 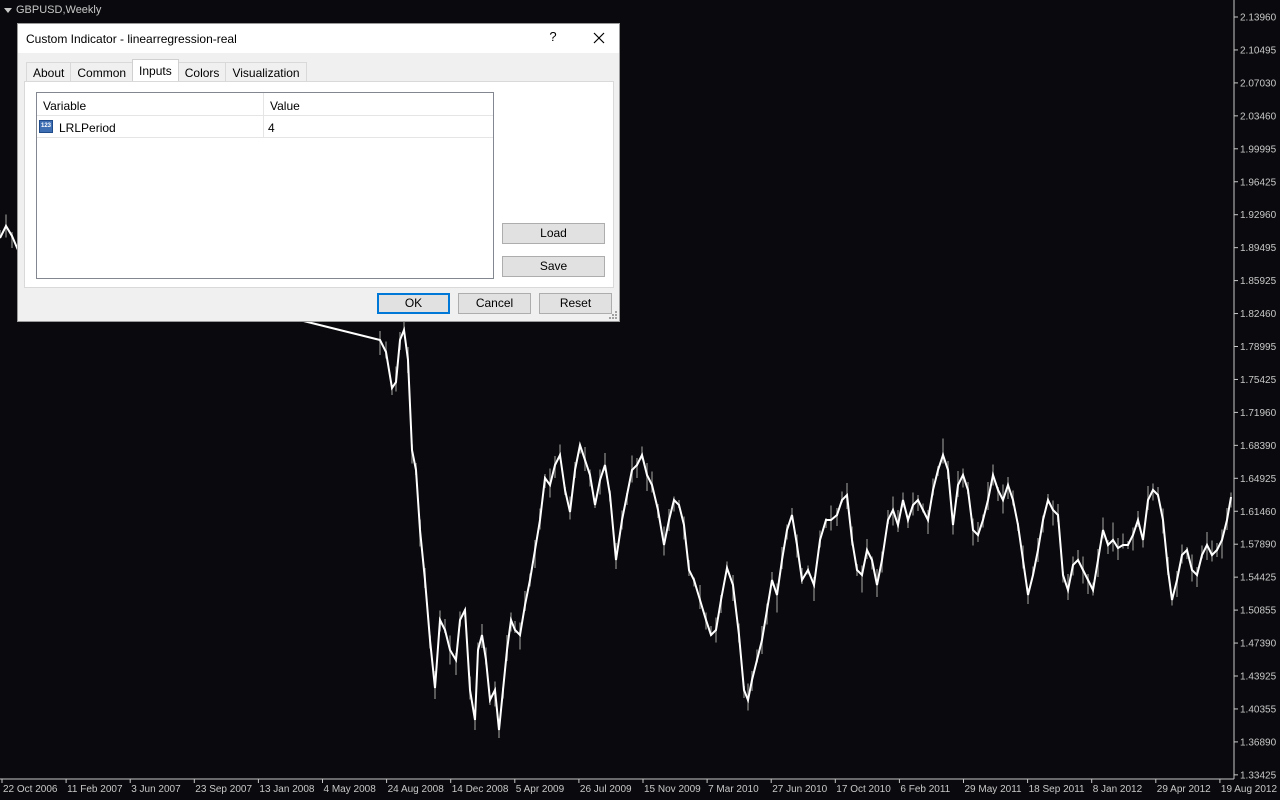 What do you see at coordinates (1258, 50) in the screenshot?
I see `price-tick-label: 2.10495` at bounding box center [1258, 50].